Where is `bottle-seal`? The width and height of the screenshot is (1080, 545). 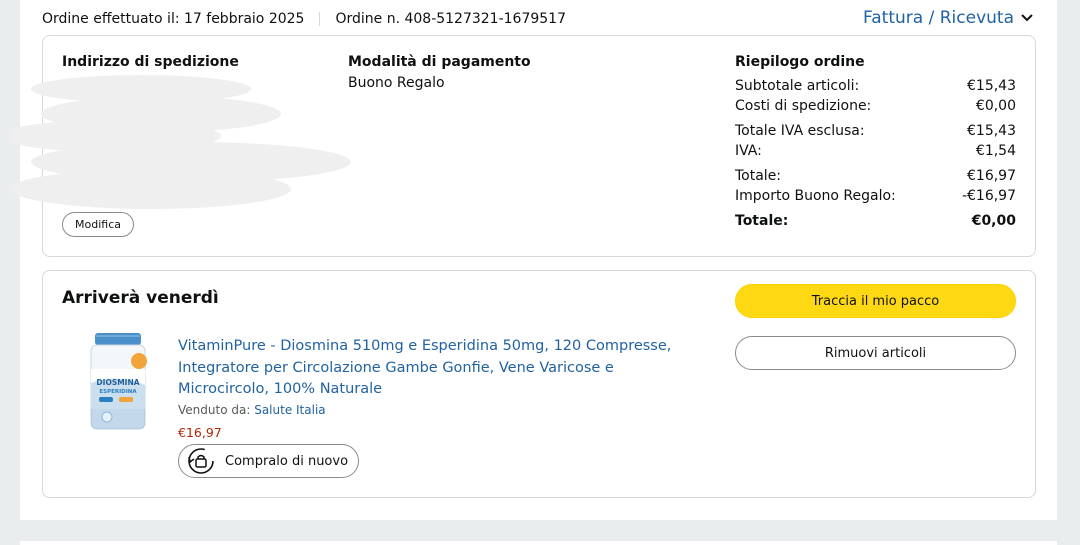
bottle-seal is located at coordinates (107, 417).